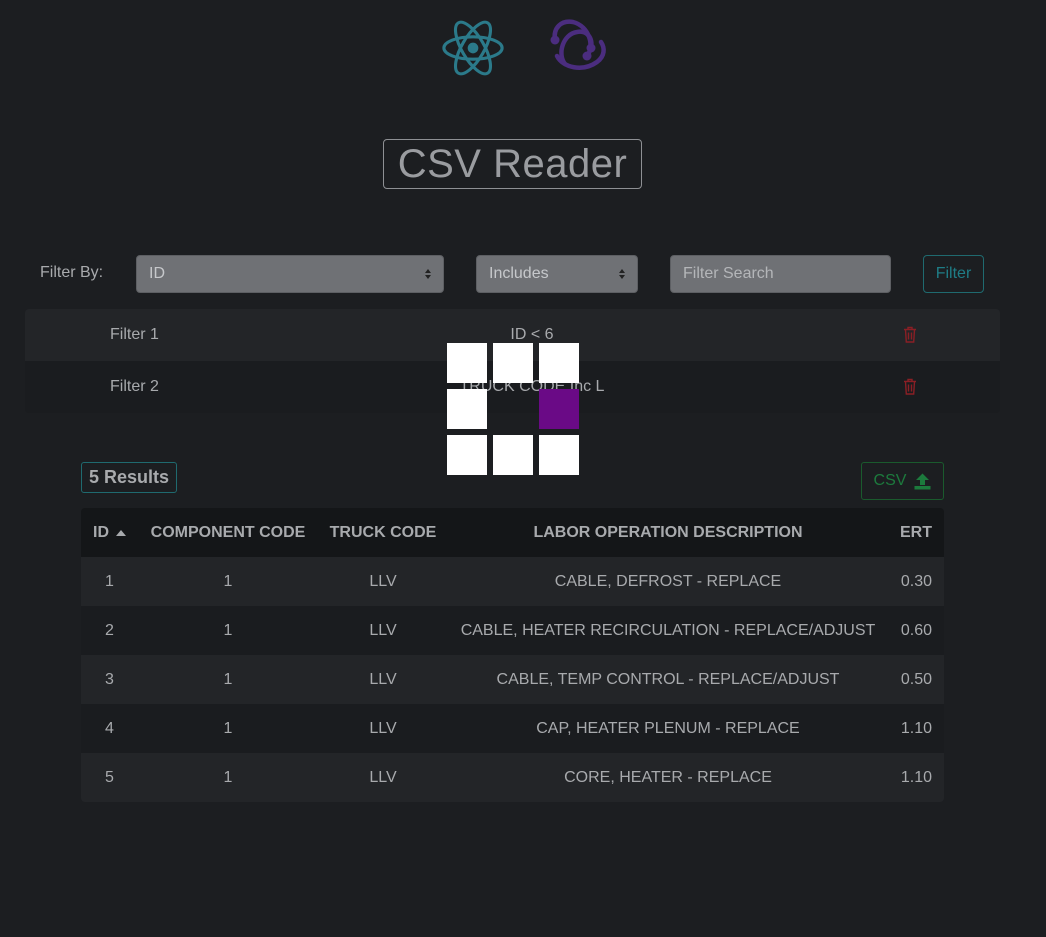 This screenshot has height=937, width=1046. Describe the element at coordinates (668, 679) in the screenshot. I see `cell-description: CABLE, TEMP CONTROL - REPLACE/ADJUST` at that location.